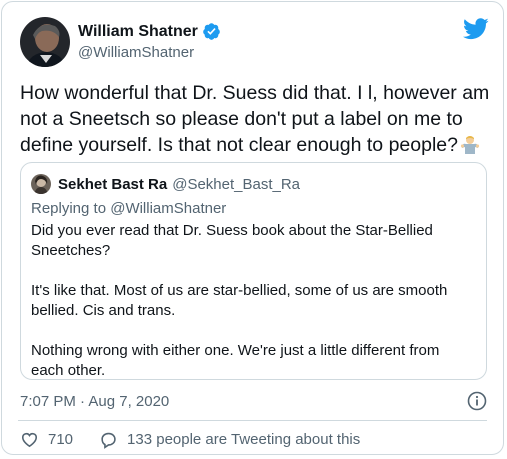 Image resolution: width=507 pixels, height=459 pixels. Describe the element at coordinates (94, 401) in the screenshot. I see `tweet-timestamp: 7:07 PM · Aug 7, 2020` at that location.